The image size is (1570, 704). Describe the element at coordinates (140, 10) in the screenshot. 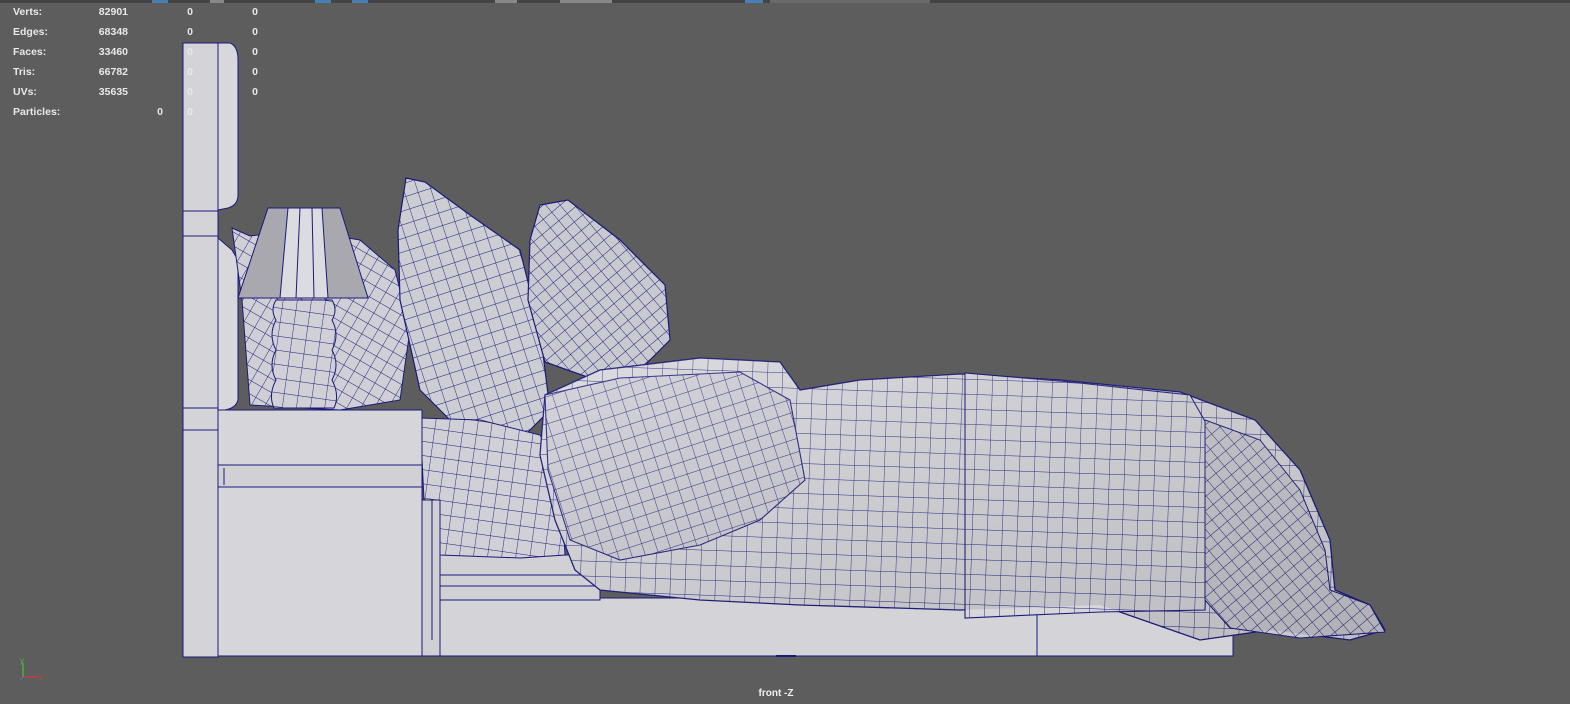

I see `hud-row-verts: Verts: 82901 0 0` at that location.